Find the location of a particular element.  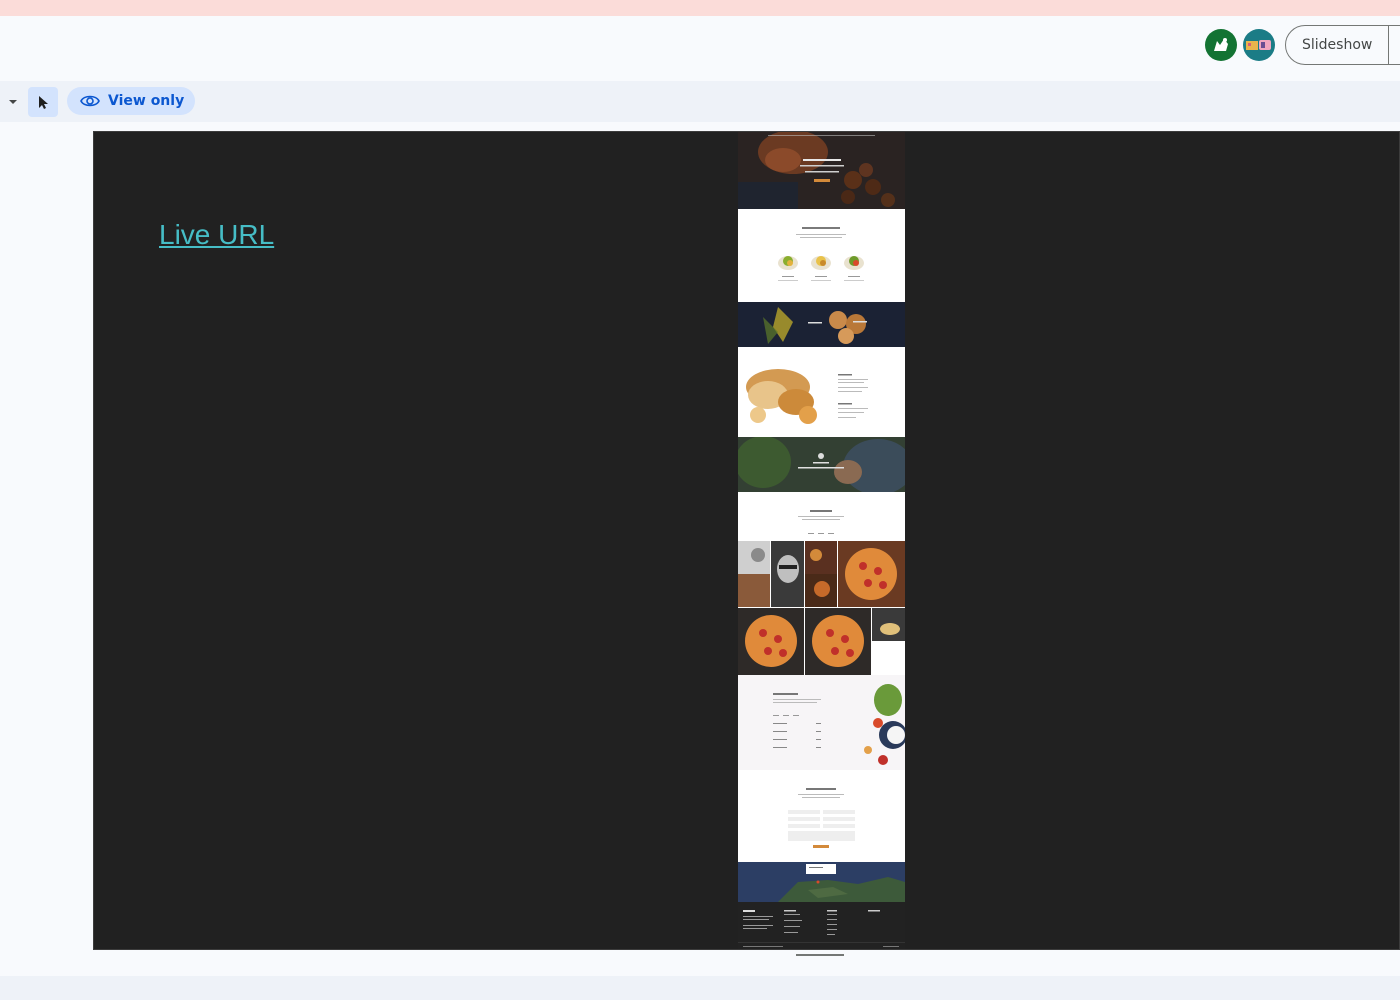

website-screenshot is located at coordinates (821, 540).